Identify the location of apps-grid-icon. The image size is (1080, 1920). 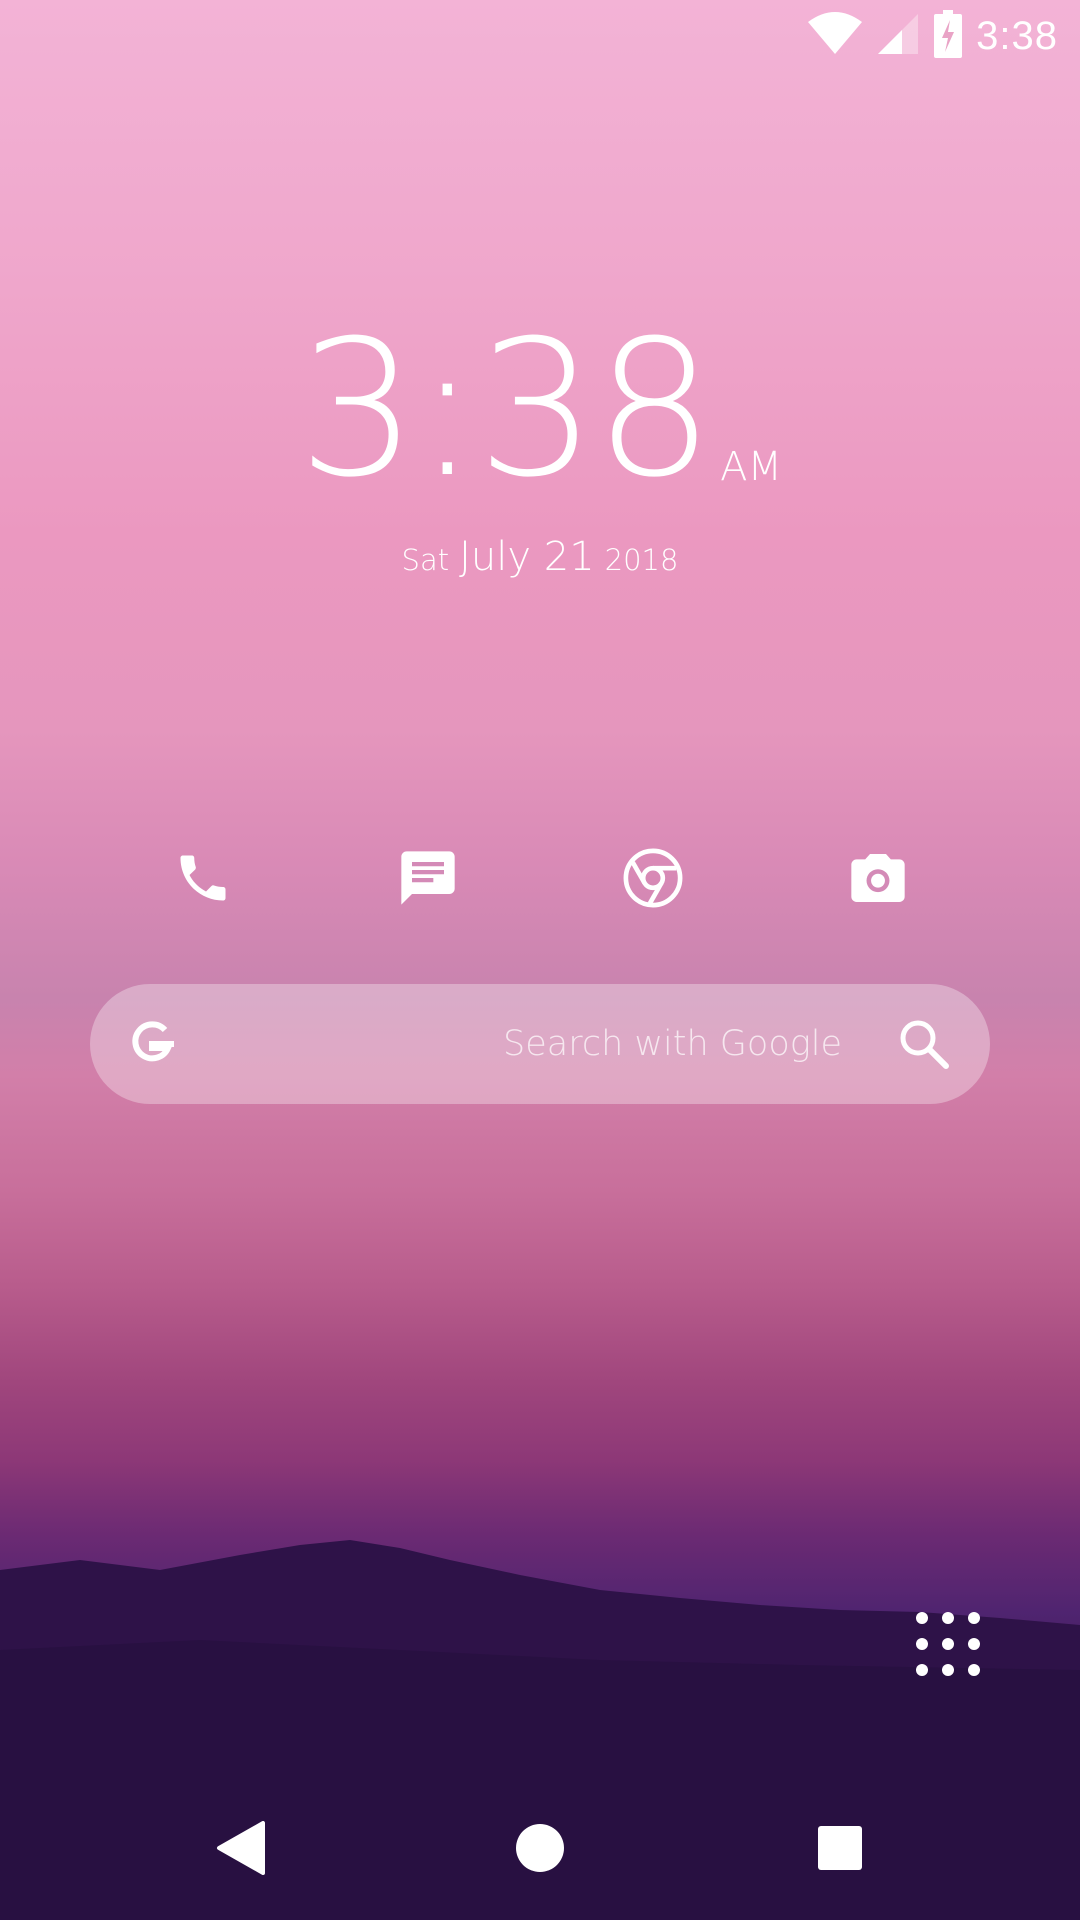
(948, 1644).